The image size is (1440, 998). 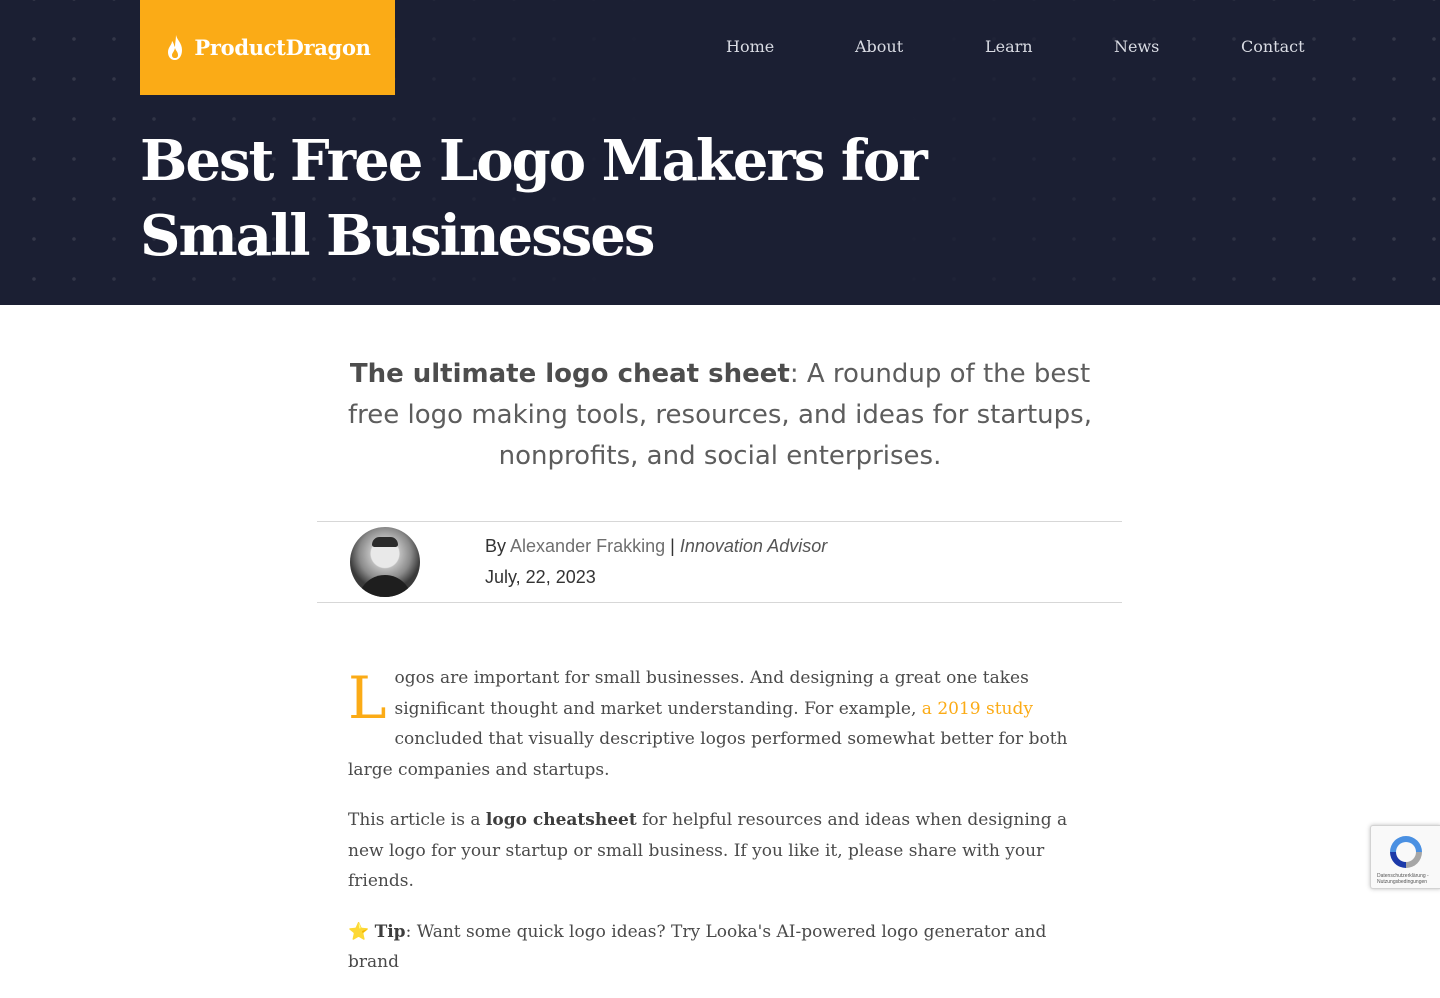 What do you see at coordinates (1136, 46) in the screenshot?
I see `nav-item-news: News` at bounding box center [1136, 46].